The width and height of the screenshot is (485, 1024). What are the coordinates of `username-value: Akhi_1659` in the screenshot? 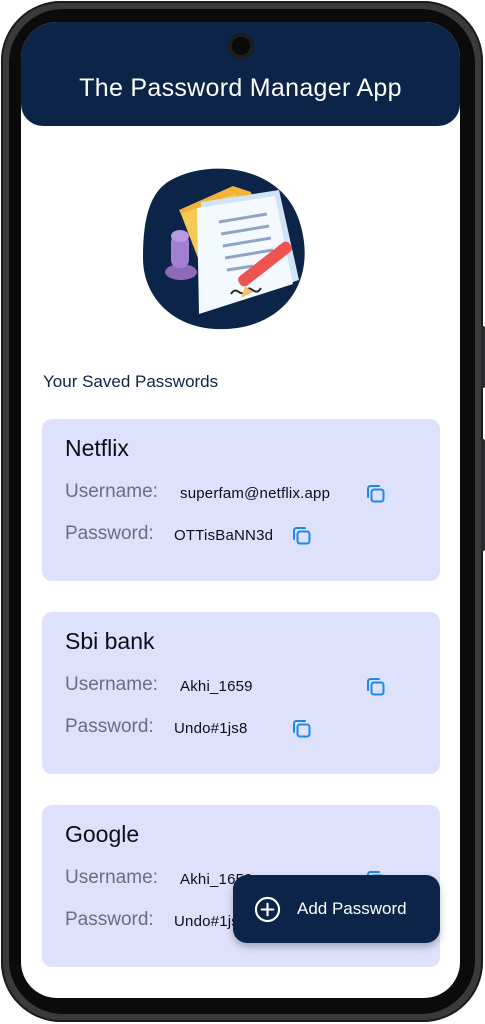 It's located at (216, 686).